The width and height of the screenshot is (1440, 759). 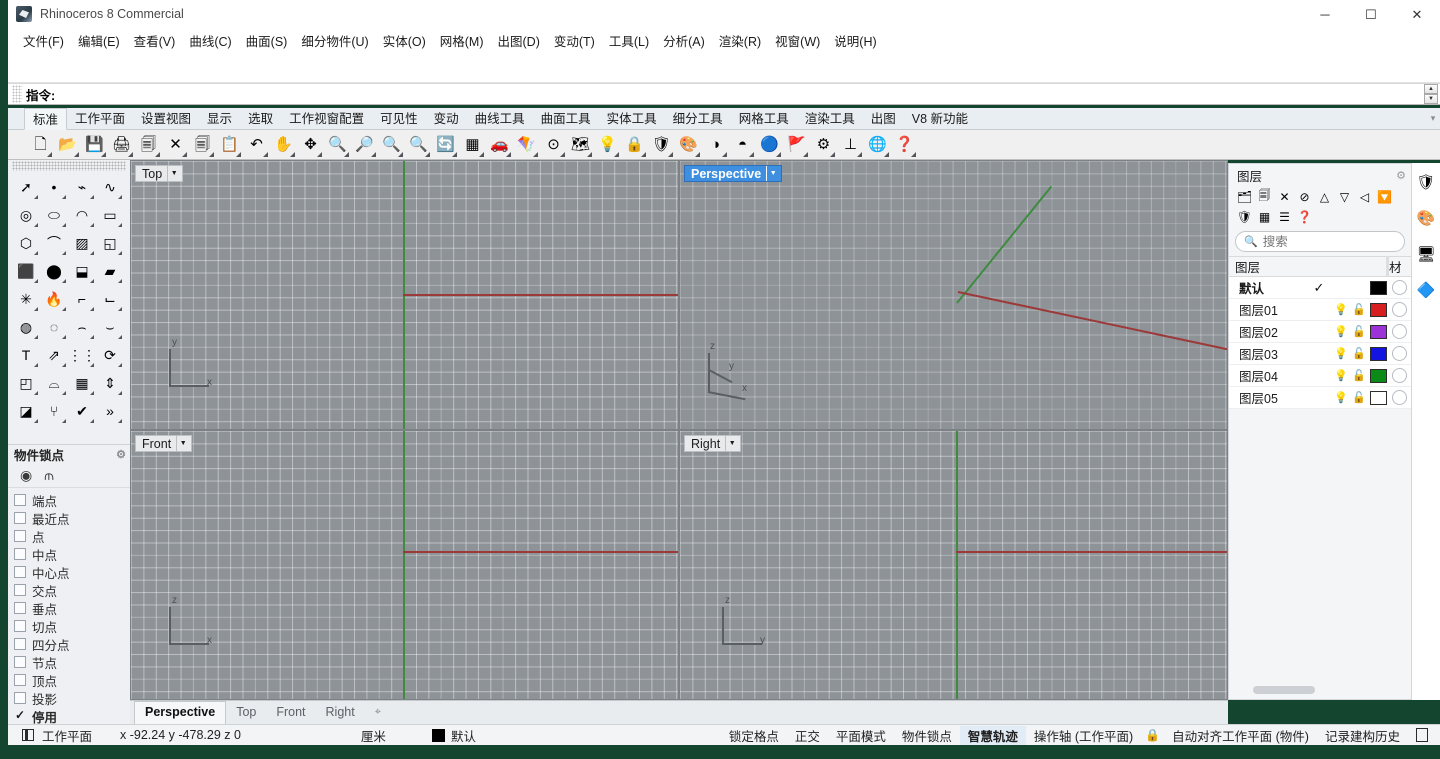 I want to click on viewport-tab-right: Right, so click(x=340, y=713).